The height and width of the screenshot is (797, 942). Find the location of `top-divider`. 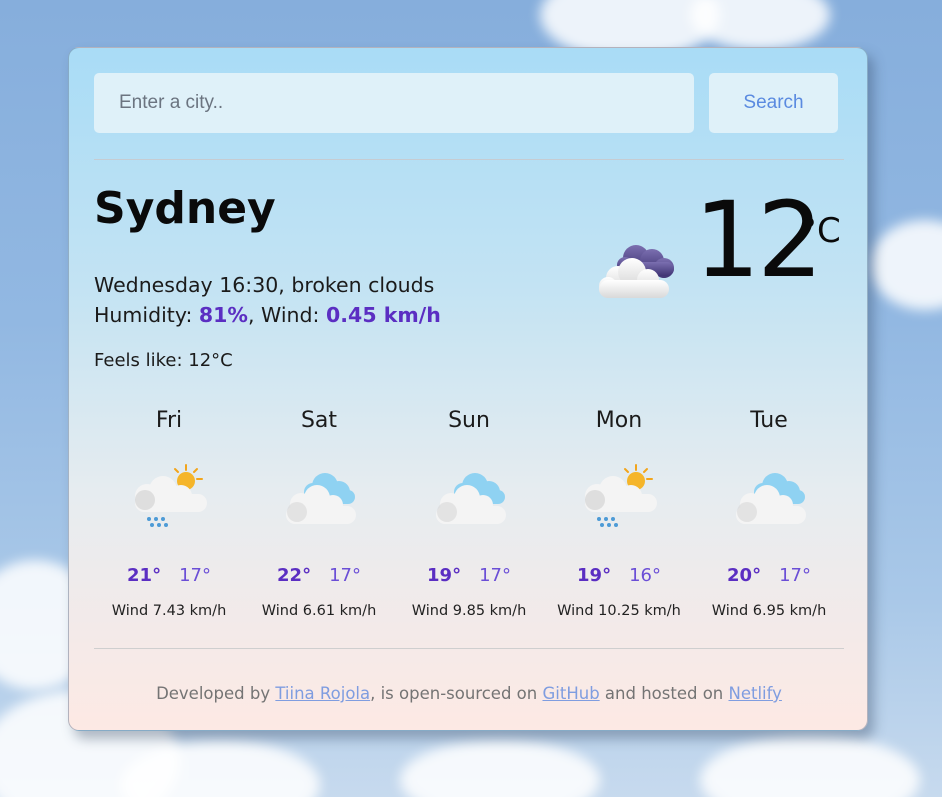

top-divider is located at coordinates (469, 159).